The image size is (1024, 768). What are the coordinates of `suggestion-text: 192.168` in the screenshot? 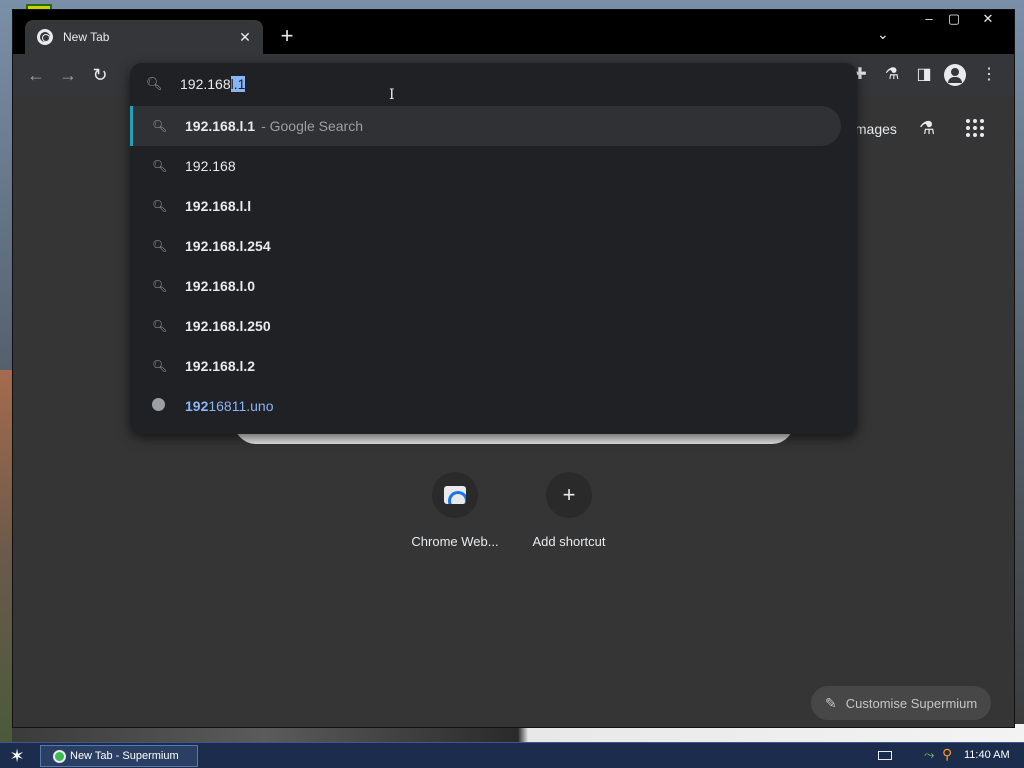 It's located at (210, 166).